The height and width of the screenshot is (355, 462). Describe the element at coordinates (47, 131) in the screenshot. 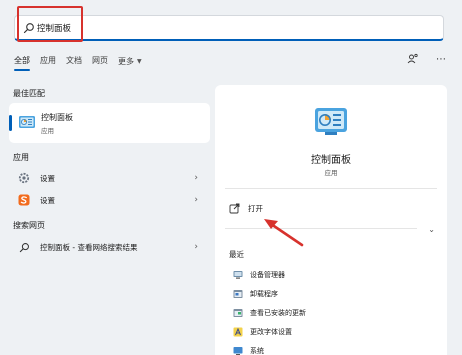

I see `best-match-type: 应用` at that location.